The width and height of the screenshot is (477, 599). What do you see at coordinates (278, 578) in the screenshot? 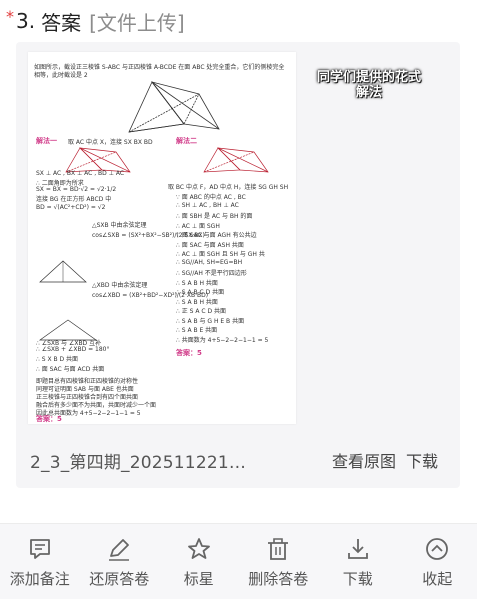
I see `delete-answer-label: 删除答卷` at bounding box center [278, 578].